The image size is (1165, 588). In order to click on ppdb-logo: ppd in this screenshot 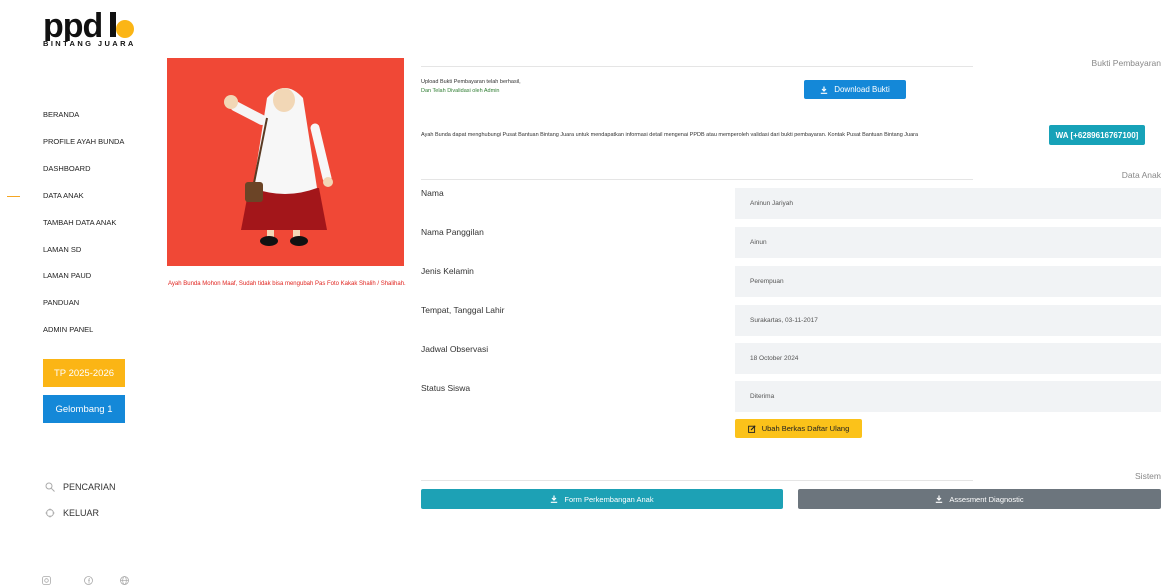, I will do `click(98, 32)`.